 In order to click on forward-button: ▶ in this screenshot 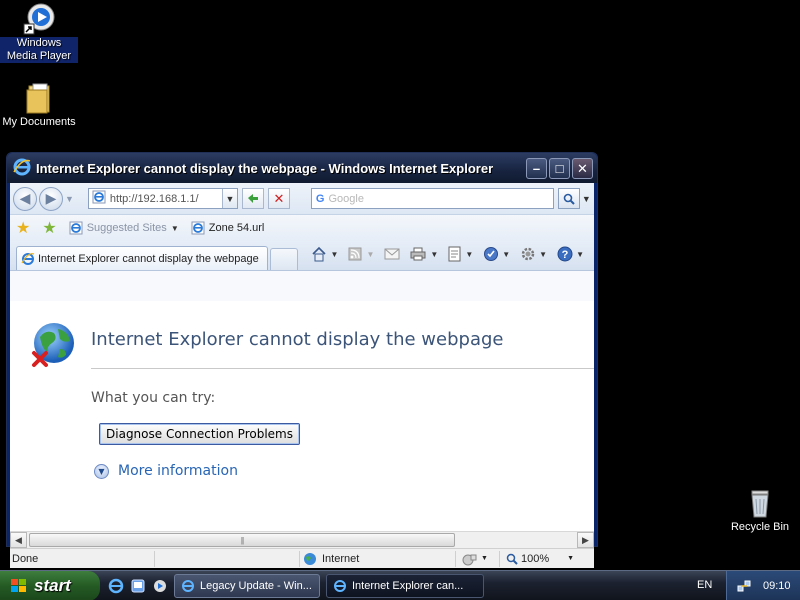, I will do `click(51, 198)`.